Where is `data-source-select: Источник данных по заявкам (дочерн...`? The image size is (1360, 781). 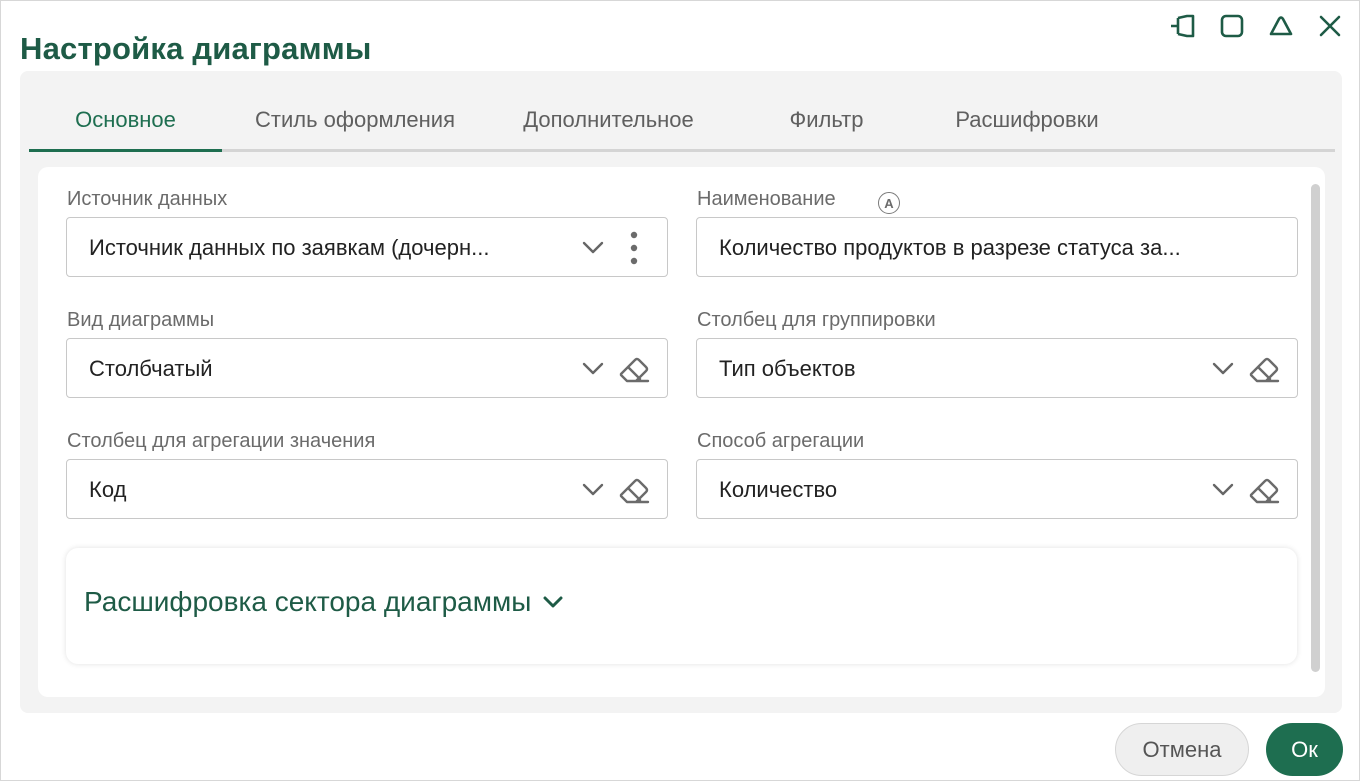
data-source-select: Источник данных по заявкам (дочерн... is located at coordinates (367, 247).